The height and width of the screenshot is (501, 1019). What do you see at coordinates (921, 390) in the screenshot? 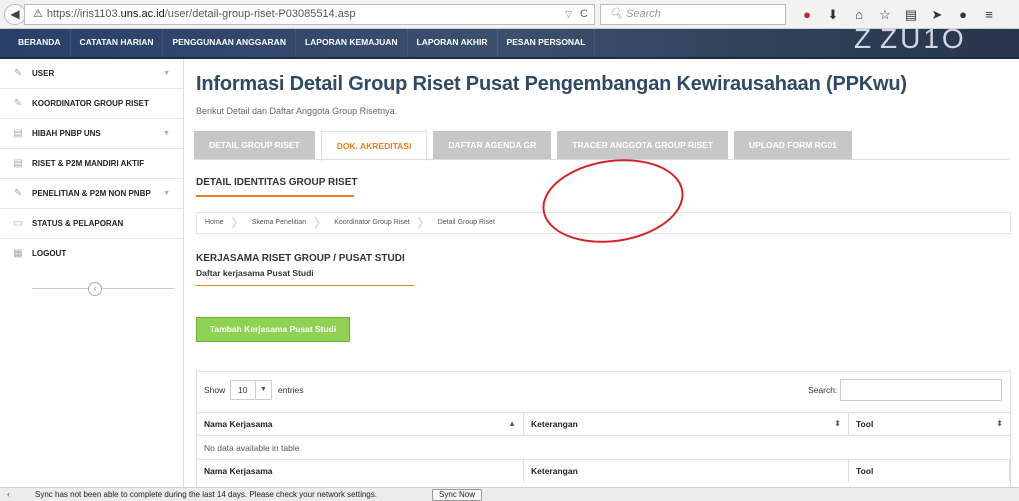
I see `table-search-input` at bounding box center [921, 390].